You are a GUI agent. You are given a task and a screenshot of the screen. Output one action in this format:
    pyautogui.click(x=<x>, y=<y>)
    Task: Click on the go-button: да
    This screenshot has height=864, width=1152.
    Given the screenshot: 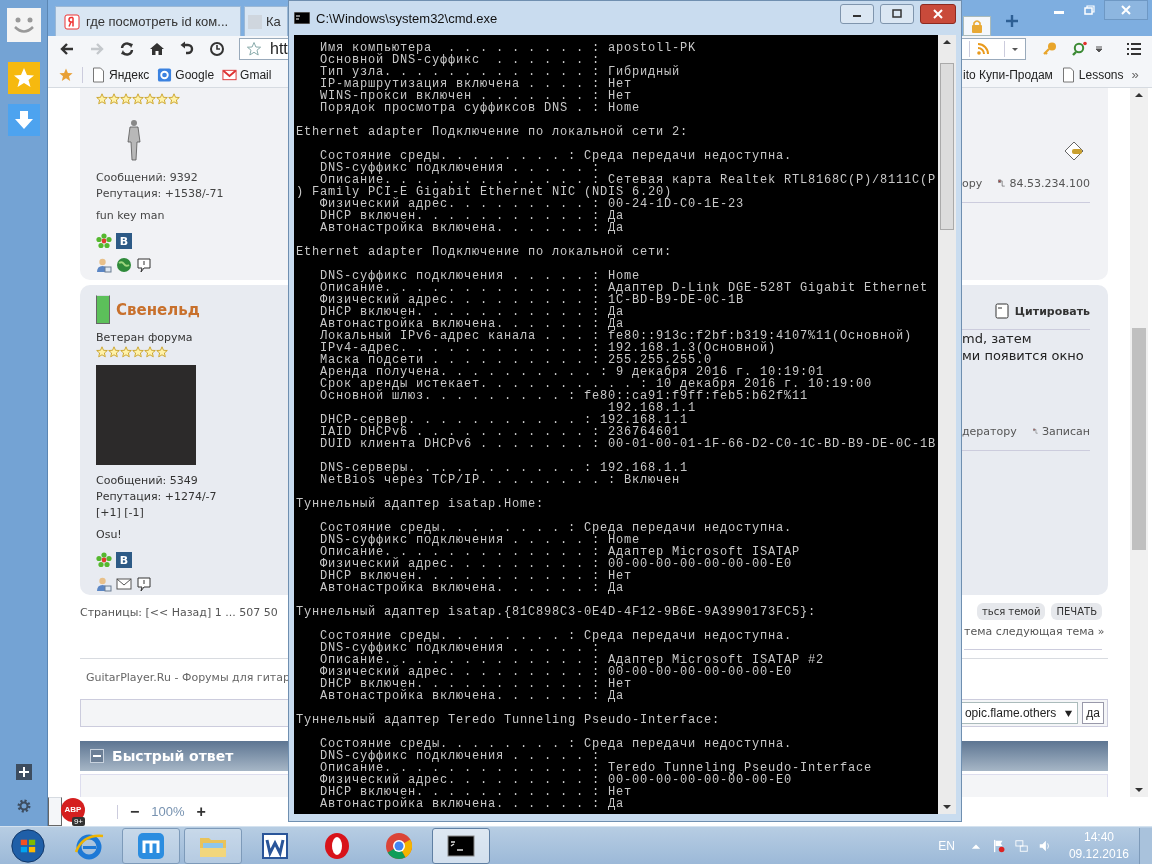 What is the action you would take?
    pyautogui.click(x=1093, y=713)
    